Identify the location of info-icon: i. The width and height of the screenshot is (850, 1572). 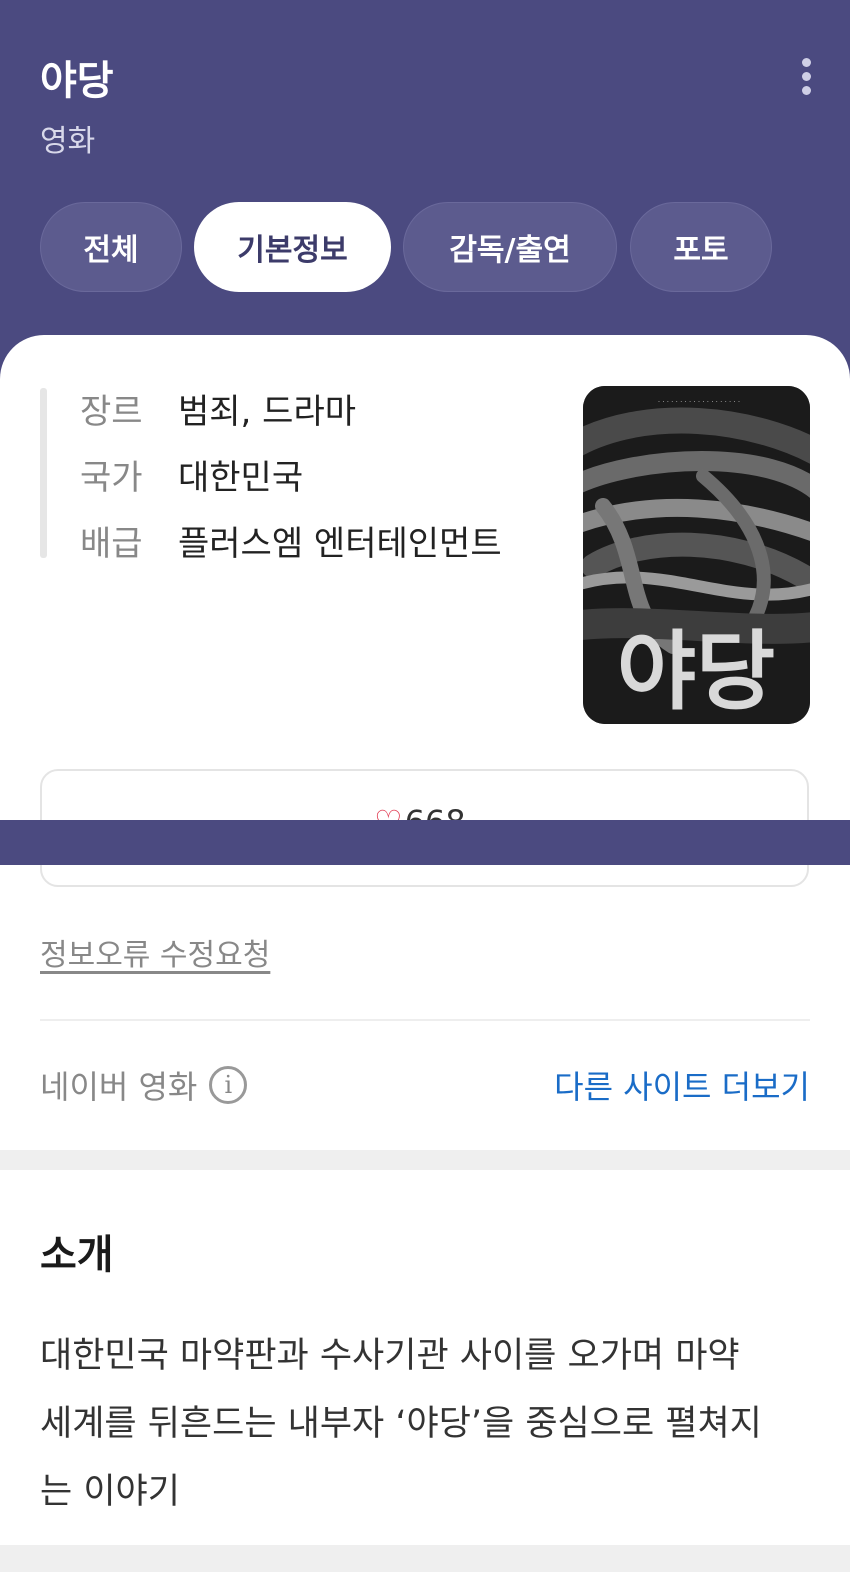
(228, 1085).